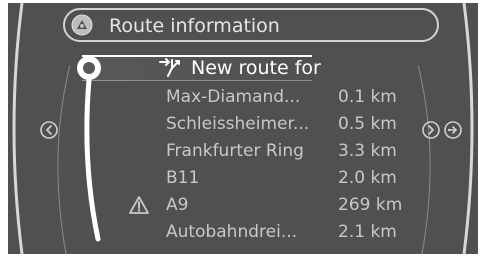 The image size is (483, 259). I want to click on route-street-name: A9, so click(177, 205).